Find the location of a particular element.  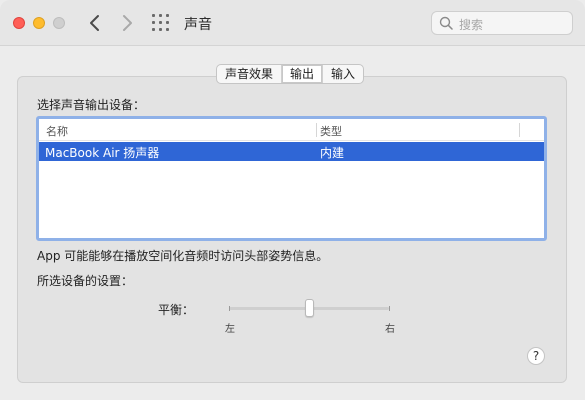

close-button is located at coordinates (19, 23).